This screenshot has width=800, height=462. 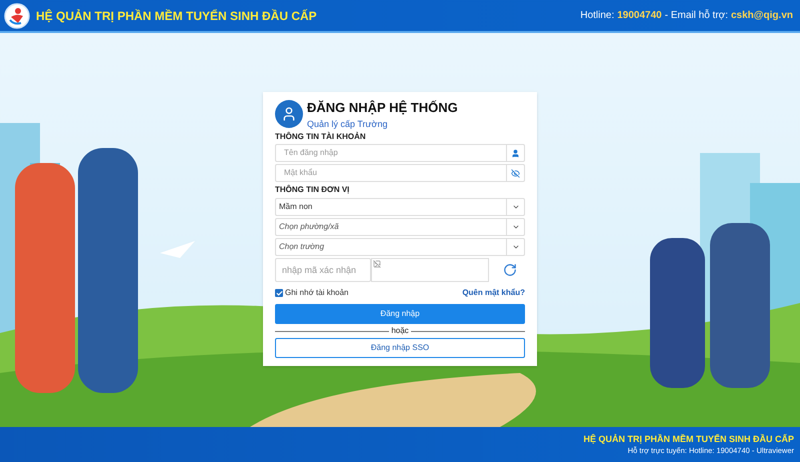 What do you see at coordinates (510, 270) in the screenshot?
I see `refresh-icon` at bounding box center [510, 270].